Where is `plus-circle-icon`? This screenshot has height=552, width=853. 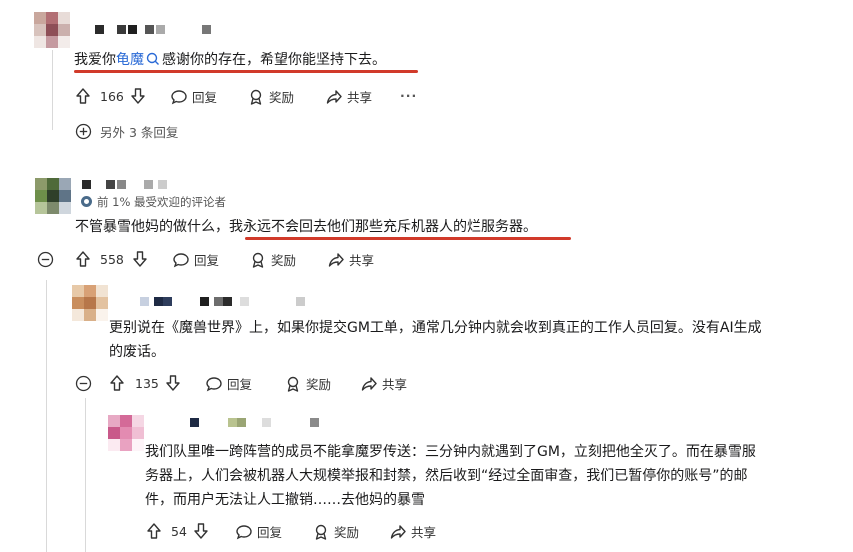
plus-circle-icon is located at coordinates (83, 131).